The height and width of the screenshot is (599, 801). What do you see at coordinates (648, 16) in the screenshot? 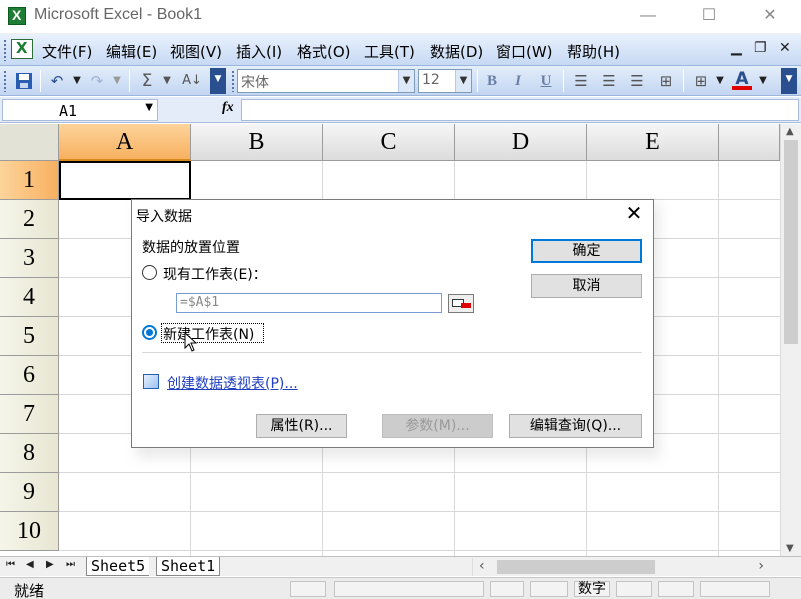
I see `minimize-button: —` at bounding box center [648, 16].